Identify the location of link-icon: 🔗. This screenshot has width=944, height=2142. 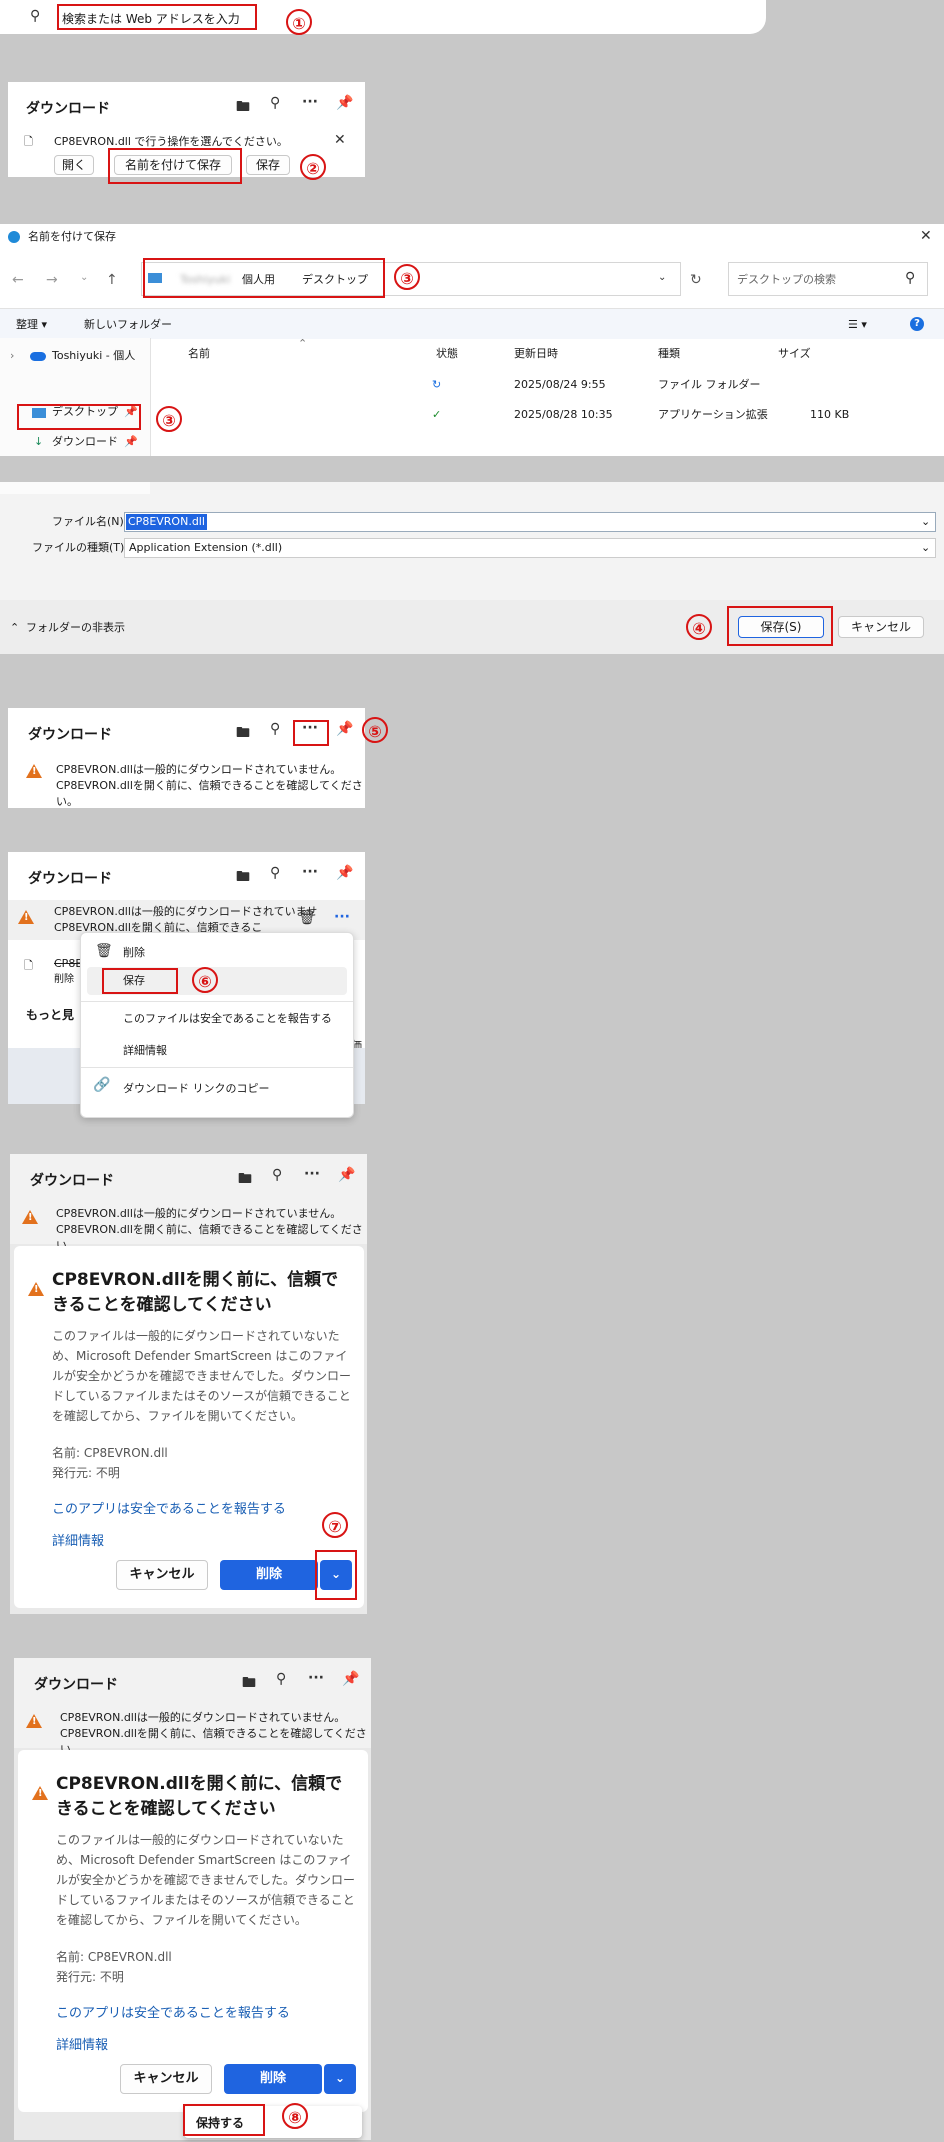
(102, 1085).